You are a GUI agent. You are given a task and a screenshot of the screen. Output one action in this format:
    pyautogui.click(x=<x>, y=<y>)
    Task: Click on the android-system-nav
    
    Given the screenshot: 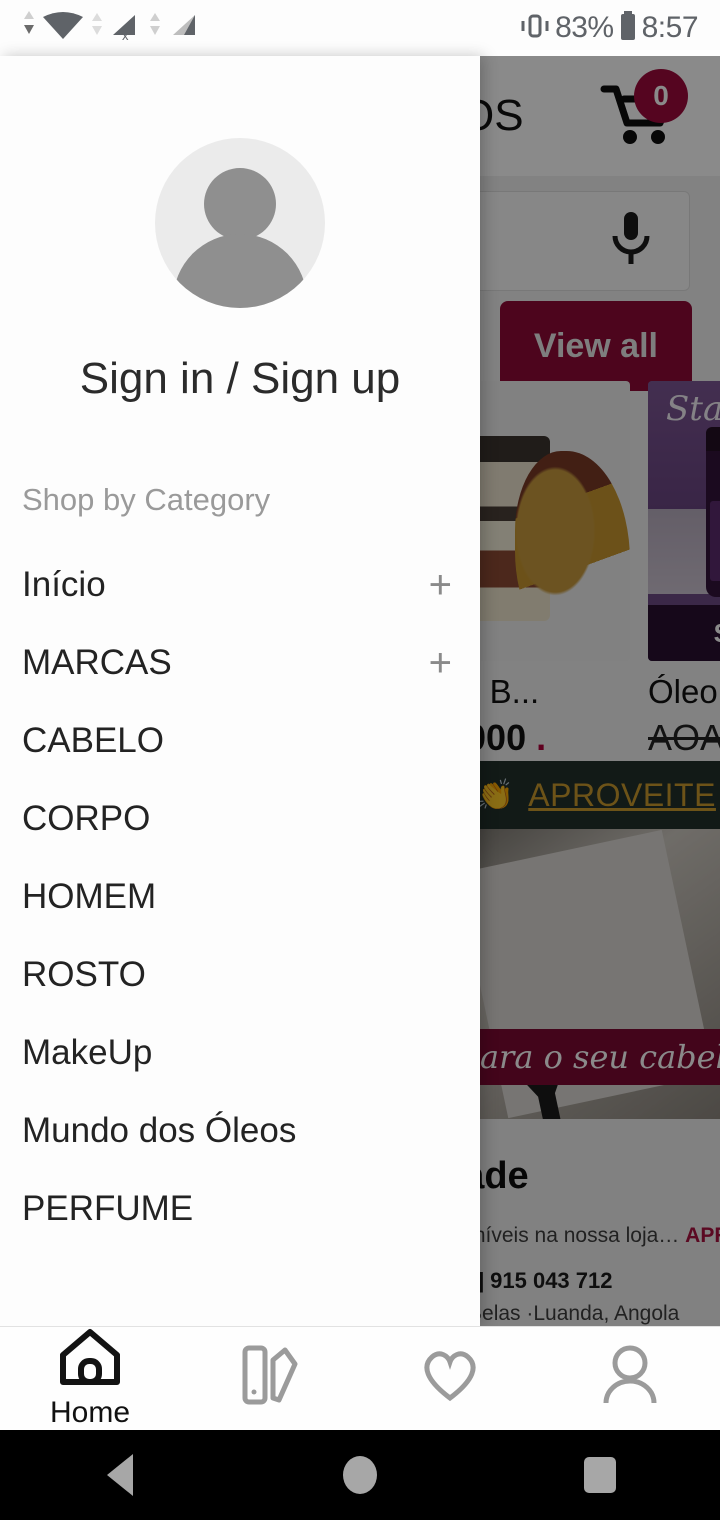 What is the action you would take?
    pyautogui.click(x=360, y=1475)
    